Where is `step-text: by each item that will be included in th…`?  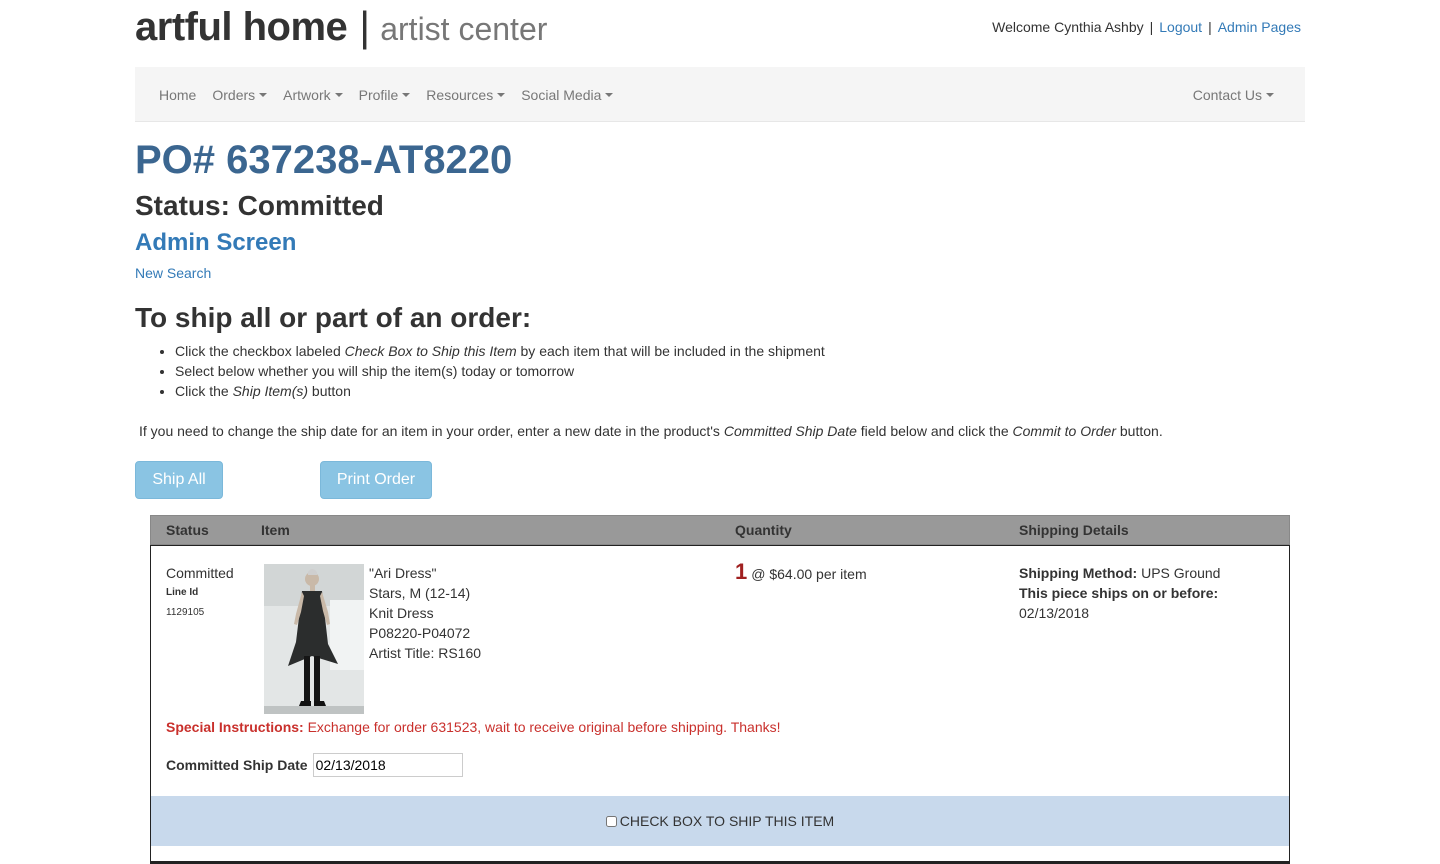
step-text: by each item that will be included in th… is located at coordinates (670, 351).